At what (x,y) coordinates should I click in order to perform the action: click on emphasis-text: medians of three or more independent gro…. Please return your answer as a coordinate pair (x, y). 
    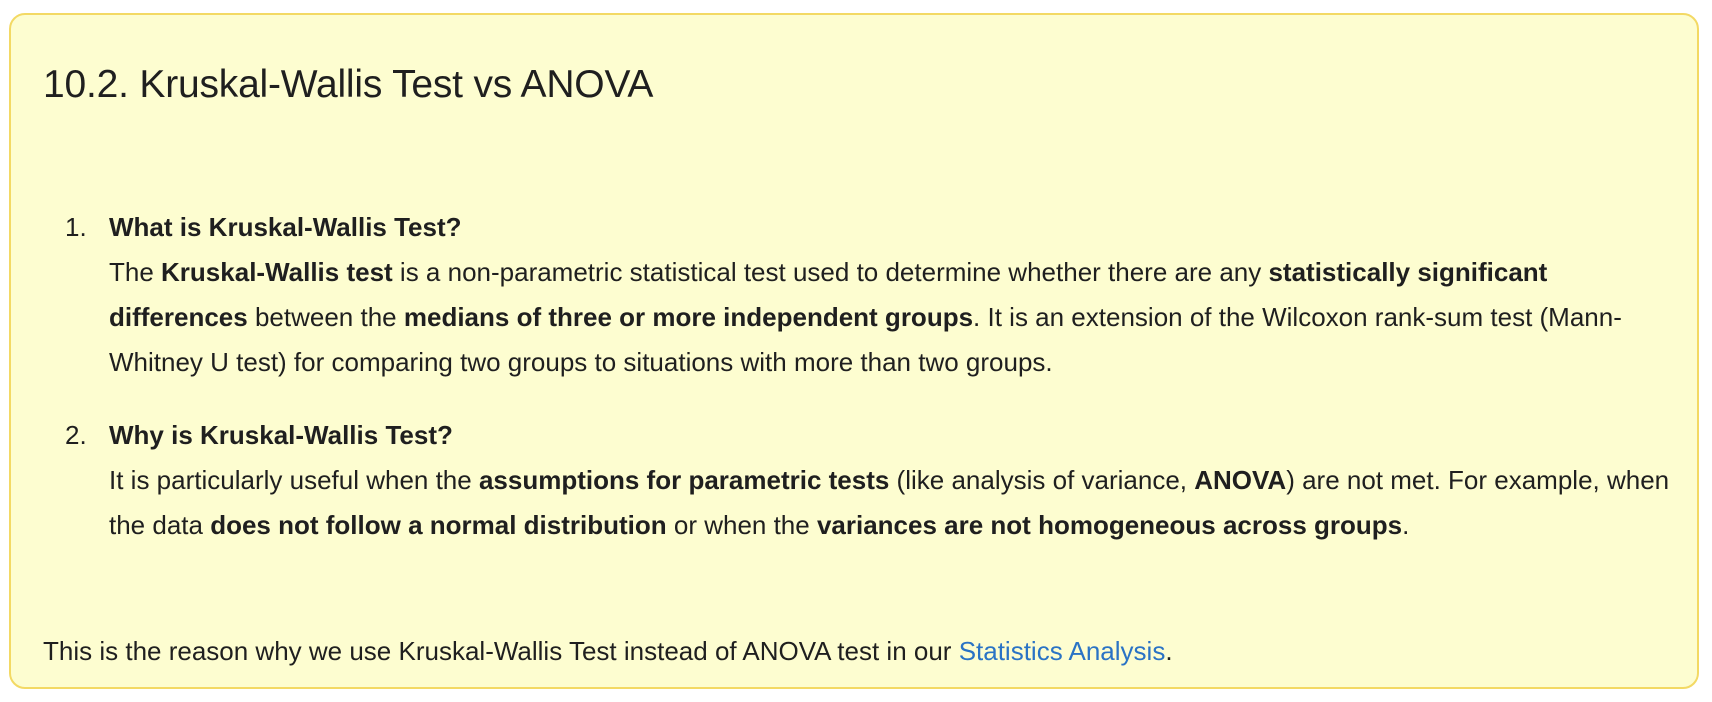
    Looking at the image, I should click on (688, 317).